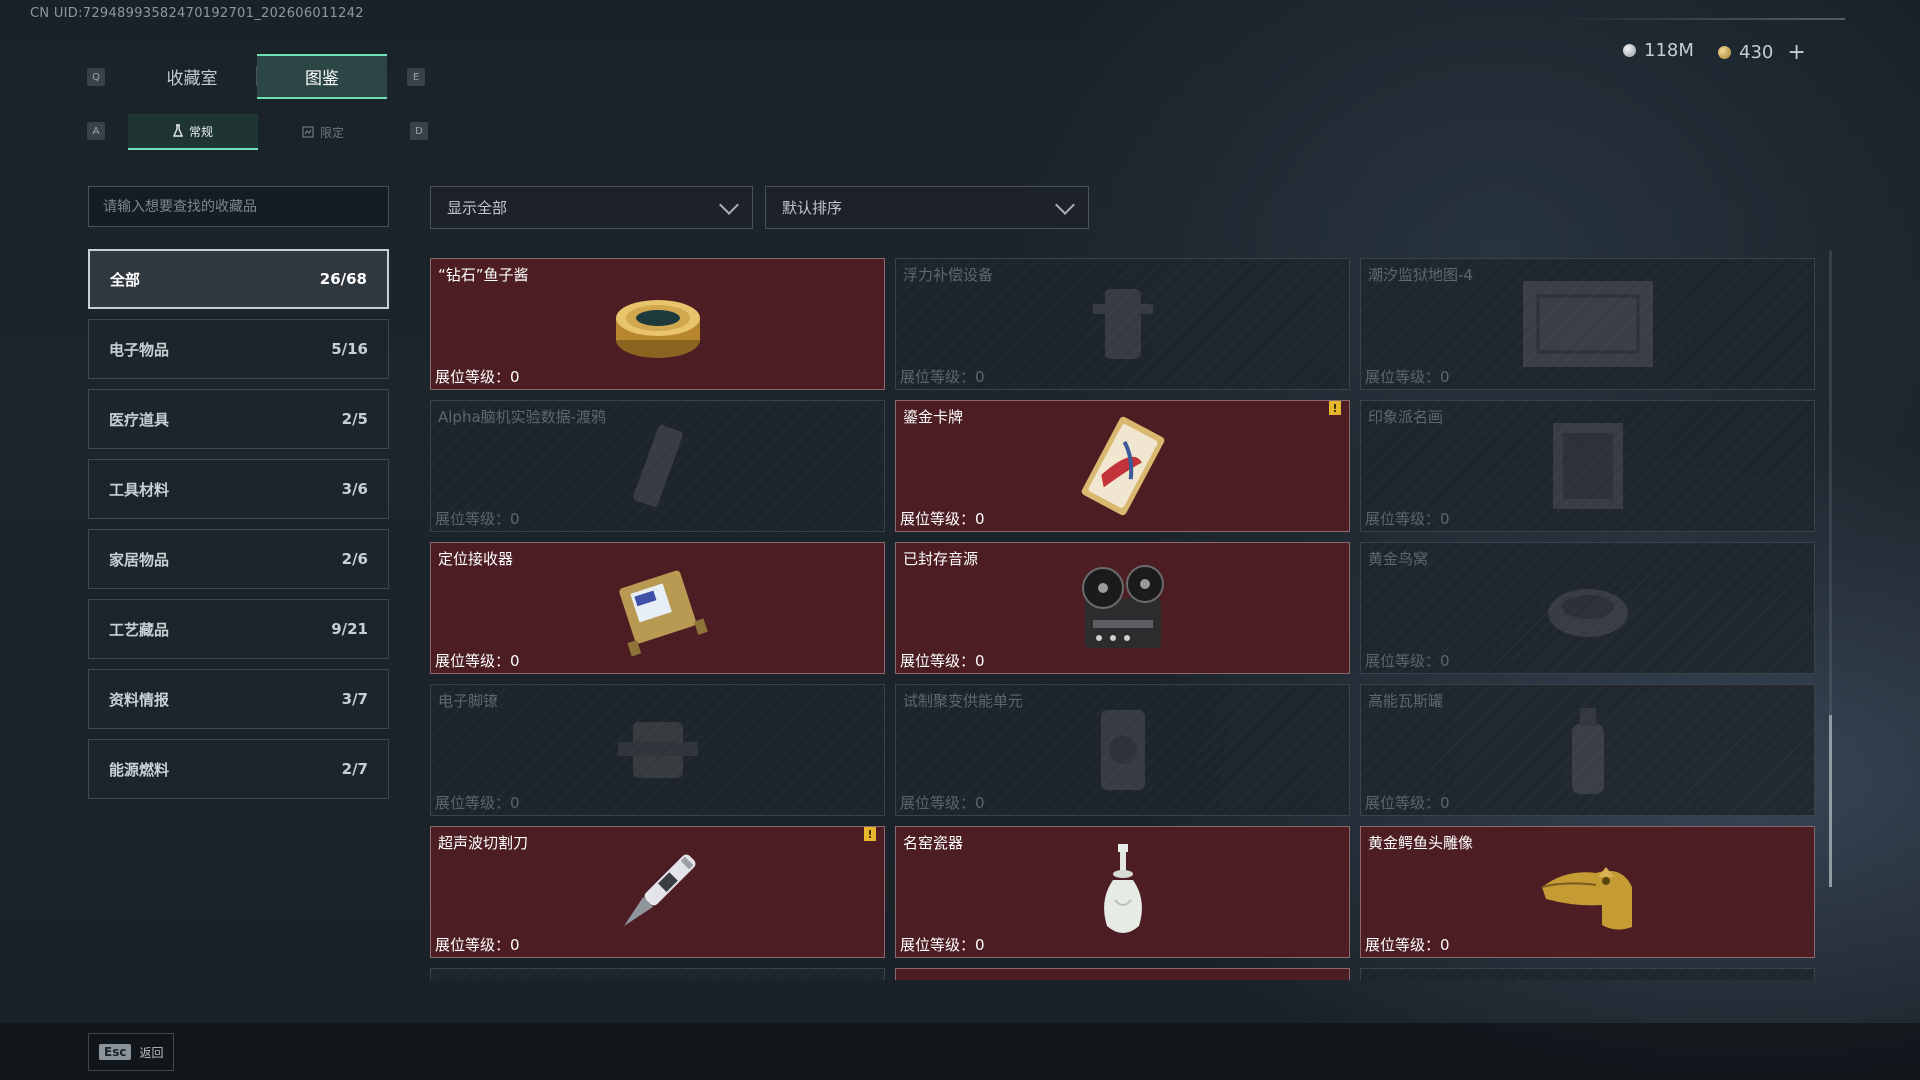  I want to click on silver-amount: 118M, so click(1669, 50).